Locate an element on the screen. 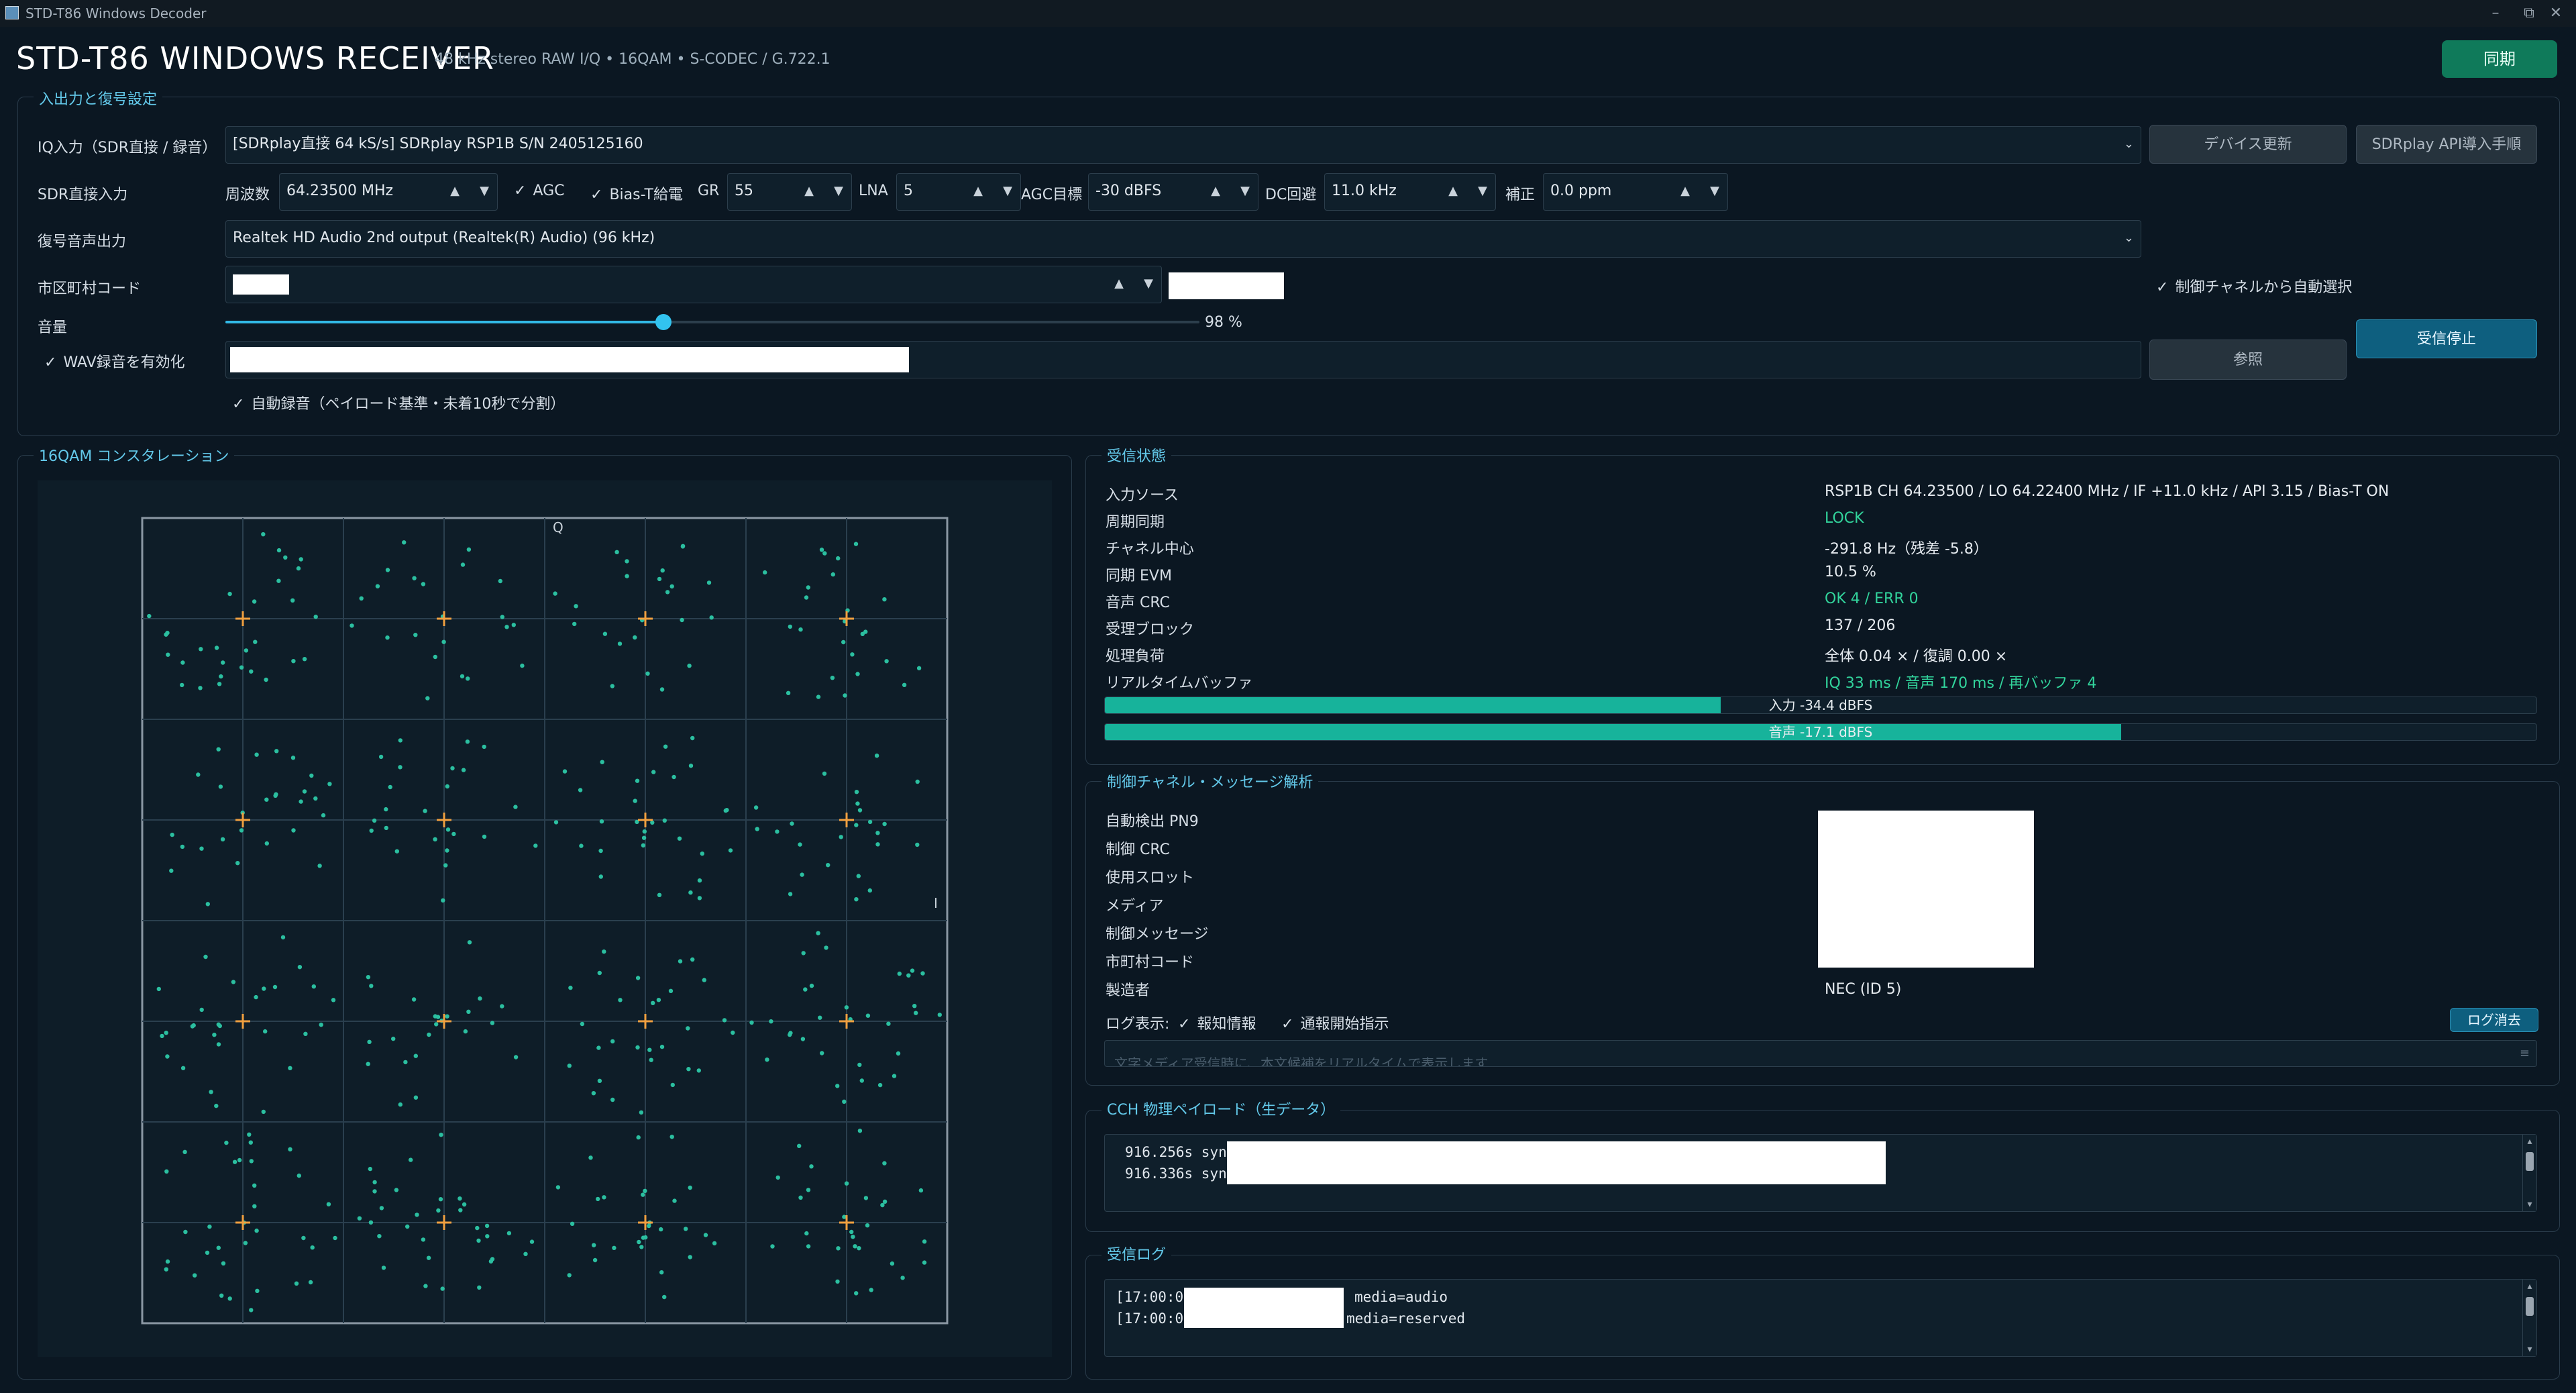  volume-slider is located at coordinates (712, 322).